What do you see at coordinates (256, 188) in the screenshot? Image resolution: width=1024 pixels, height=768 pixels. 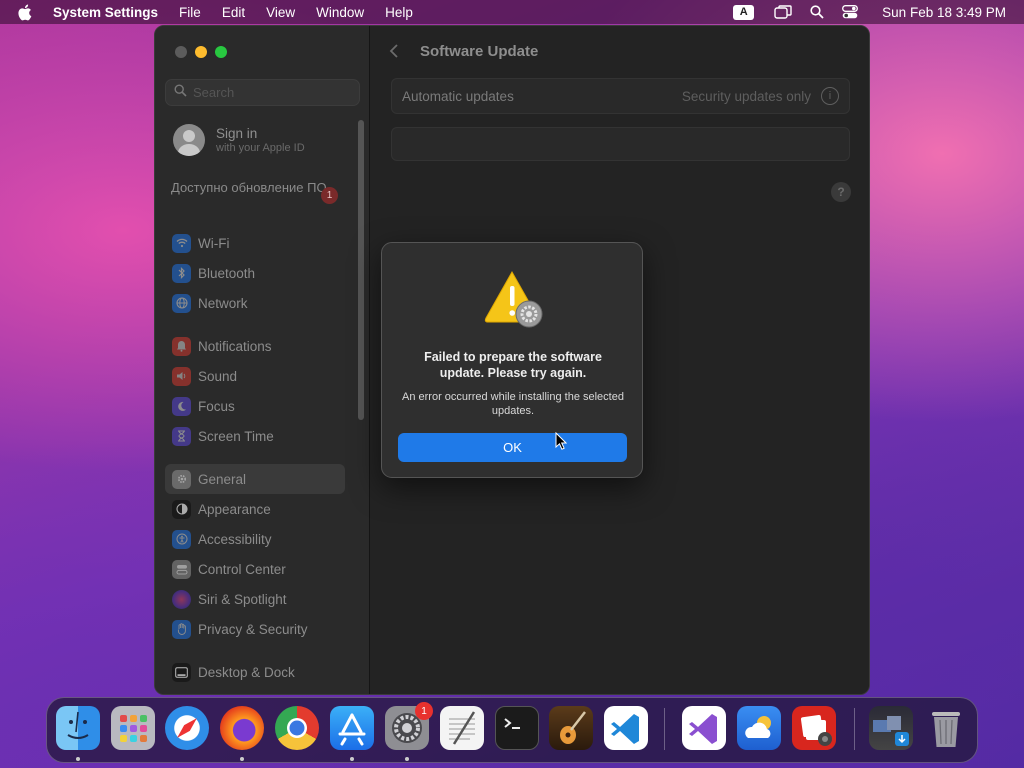 I see `software-update-available-item: Доступно обновление ПО` at bounding box center [256, 188].